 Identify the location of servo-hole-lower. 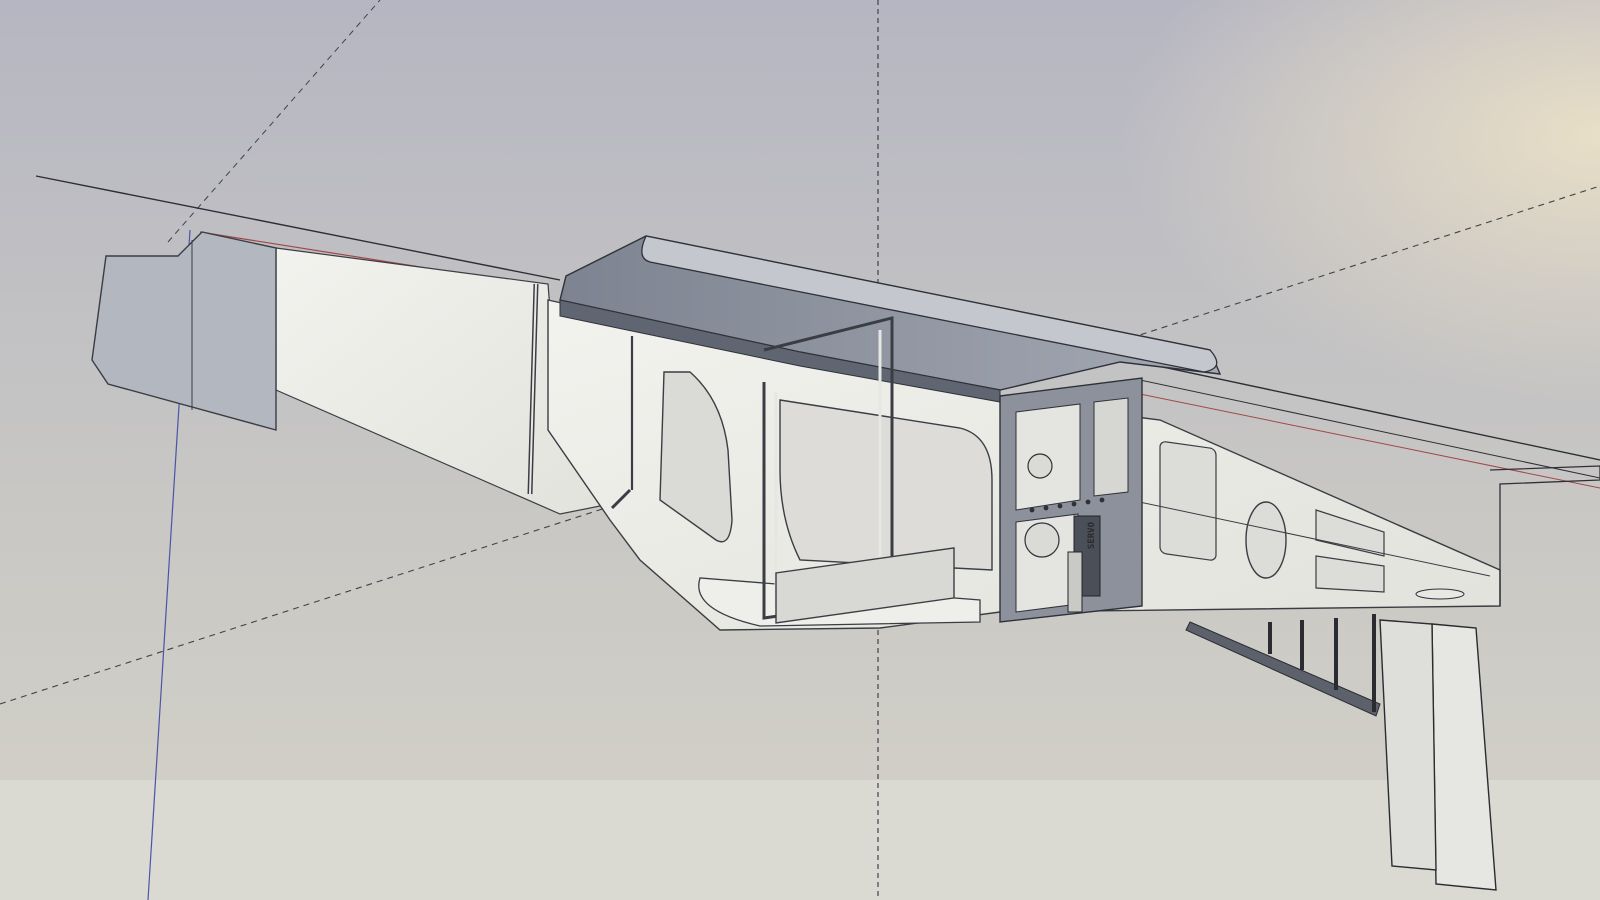
(1042, 540).